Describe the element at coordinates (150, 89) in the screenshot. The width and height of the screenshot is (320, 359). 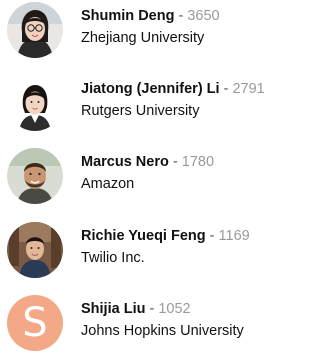
I see `user-name: Jiatong (Jennifer) Li` at that location.